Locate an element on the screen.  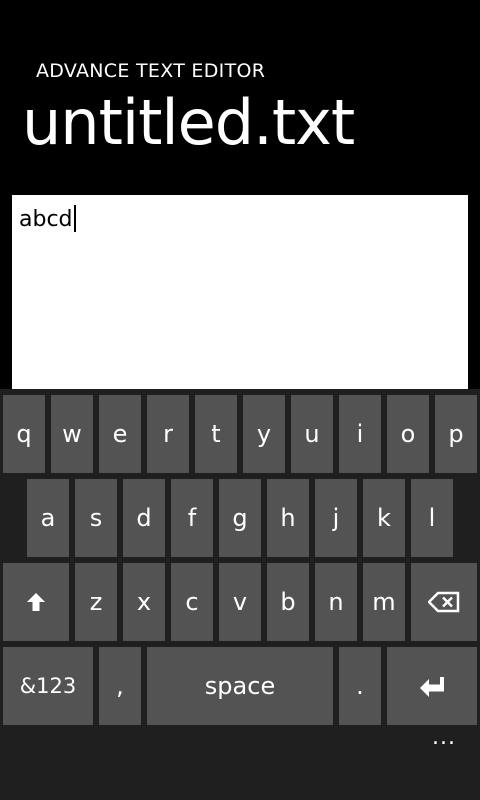
enter-icon is located at coordinates (432, 687).